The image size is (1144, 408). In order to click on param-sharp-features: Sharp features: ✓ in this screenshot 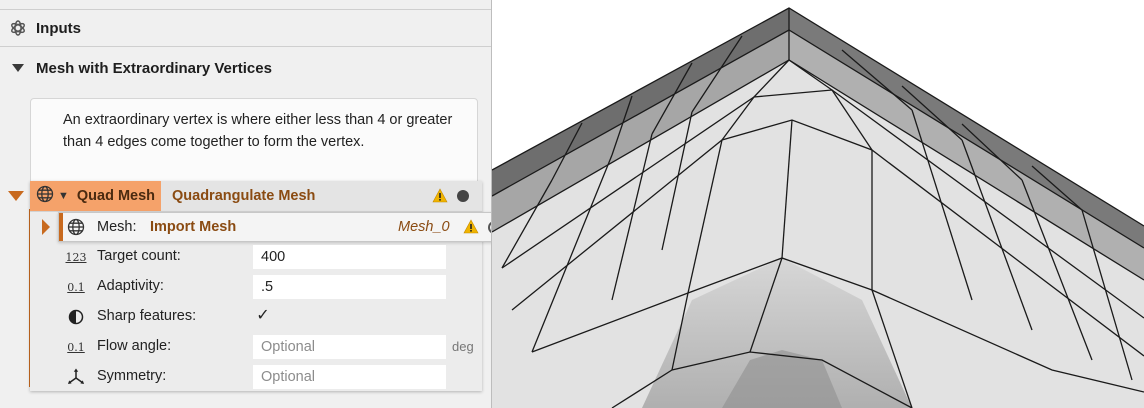, I will do `click(270, 317)`.